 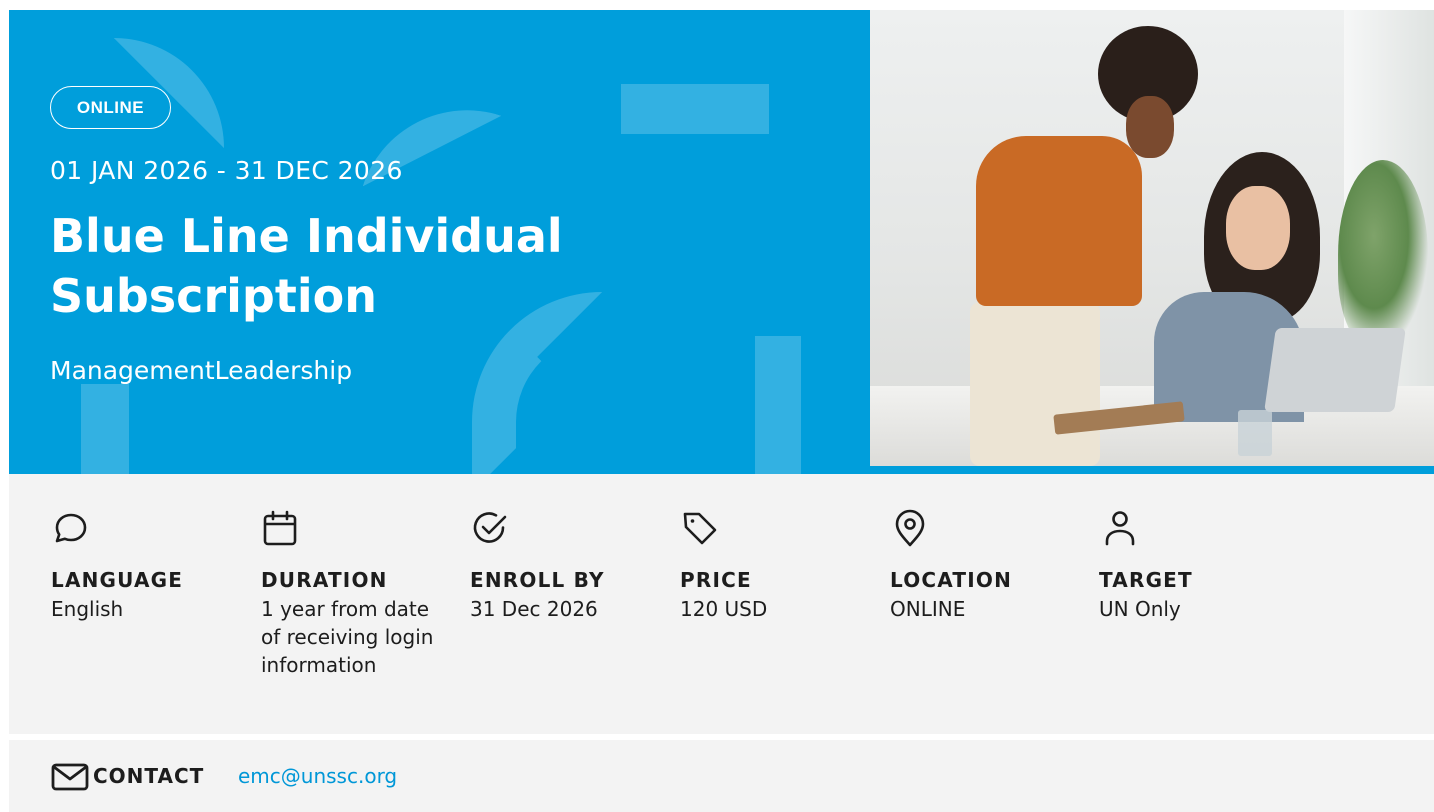 I want to click on detail-label: DURATION, so click(x=324, y=580).